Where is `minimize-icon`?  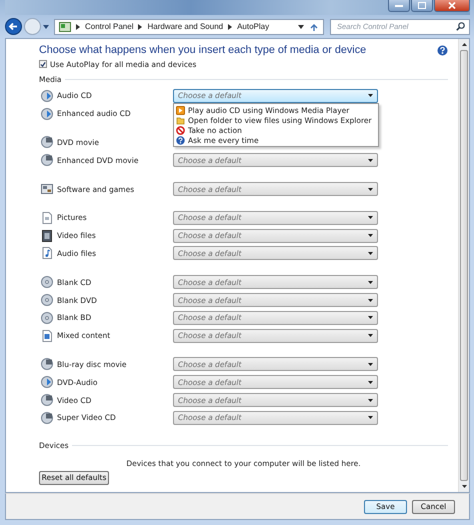 minimize-icon is located at coordinates (399, 6).